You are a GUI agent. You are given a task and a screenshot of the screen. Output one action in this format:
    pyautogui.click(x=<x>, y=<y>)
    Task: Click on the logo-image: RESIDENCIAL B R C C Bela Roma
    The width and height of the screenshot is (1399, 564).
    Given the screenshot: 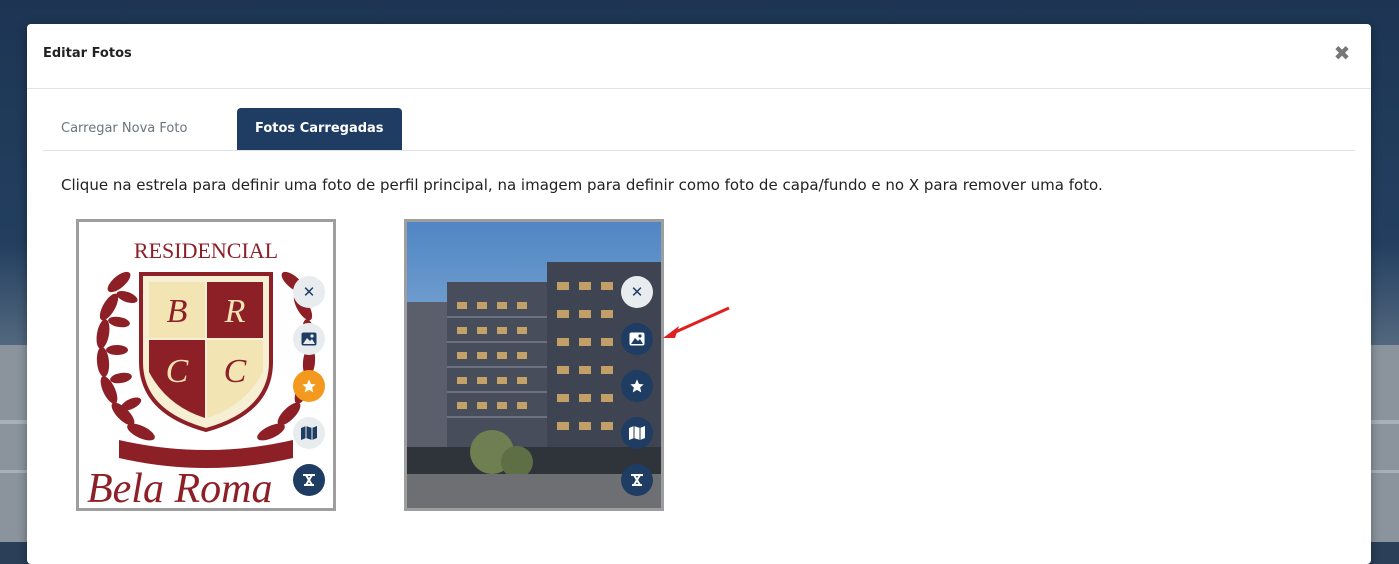 What is the action you would take?
    pyautogui.click(x=206, y=365)
    